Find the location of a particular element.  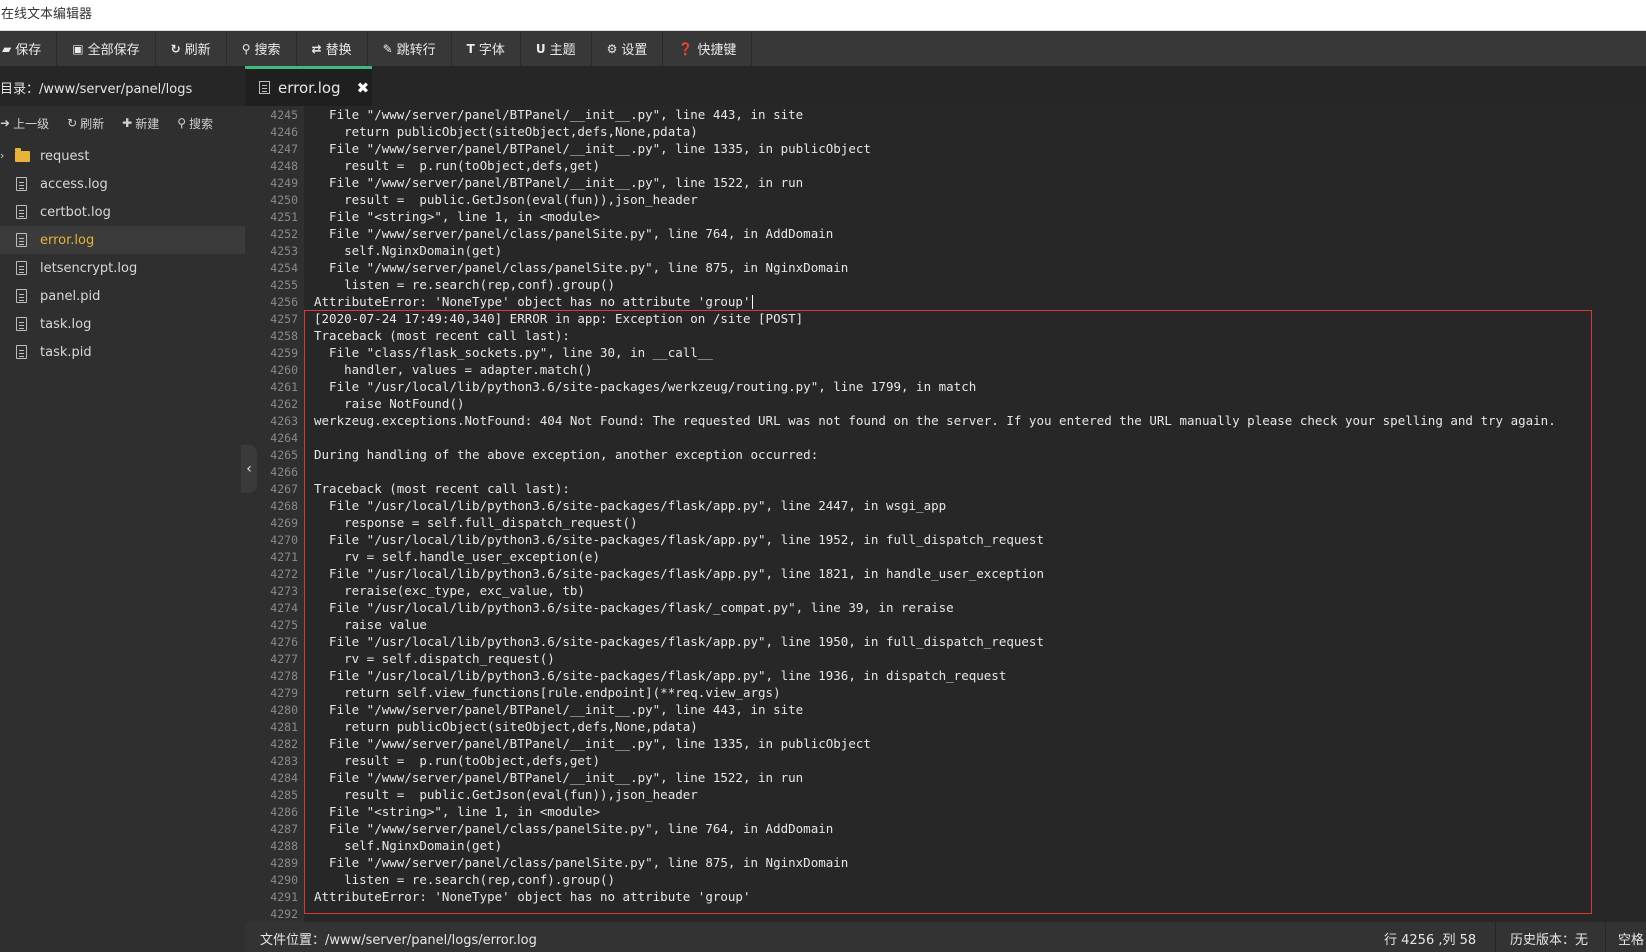

refresh-button: ↻ 刷新 is located at coordinates (191, 48).